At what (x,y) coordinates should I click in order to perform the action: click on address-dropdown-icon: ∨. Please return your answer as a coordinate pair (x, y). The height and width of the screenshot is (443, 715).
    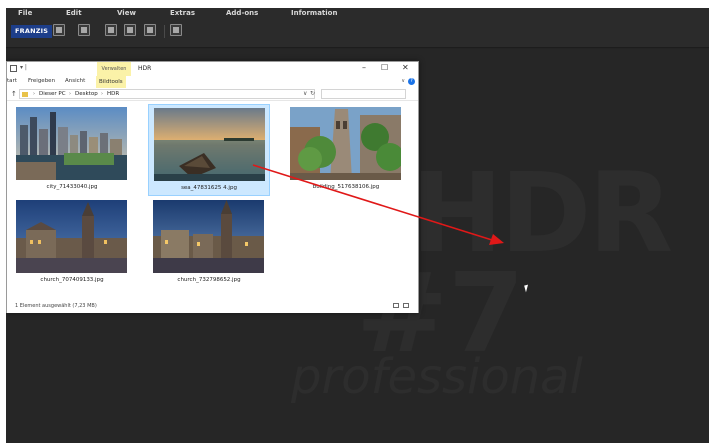
    Looking at the image, I should click on (305, 93).